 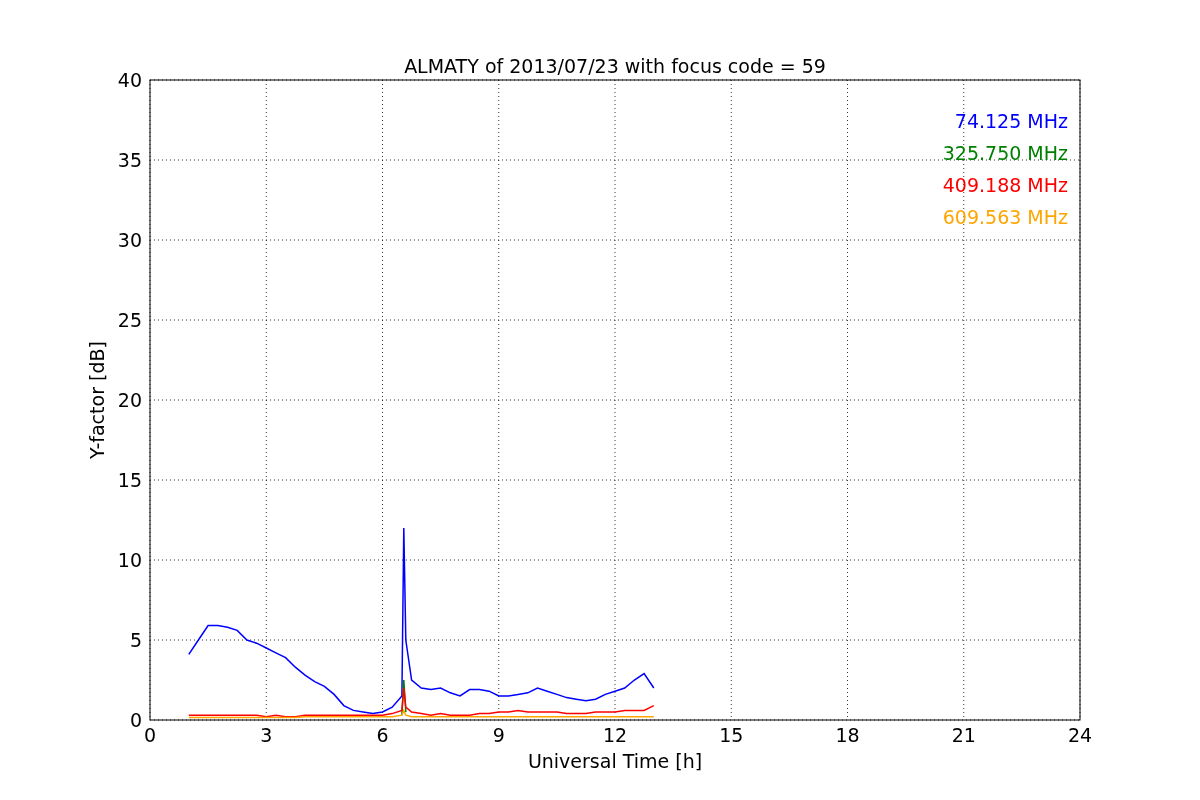 What do you see at coordinates (97, 400) in the screenshot?
I see `y-axis-label: Y-factor [dB]` at bounding box center [97, 400].